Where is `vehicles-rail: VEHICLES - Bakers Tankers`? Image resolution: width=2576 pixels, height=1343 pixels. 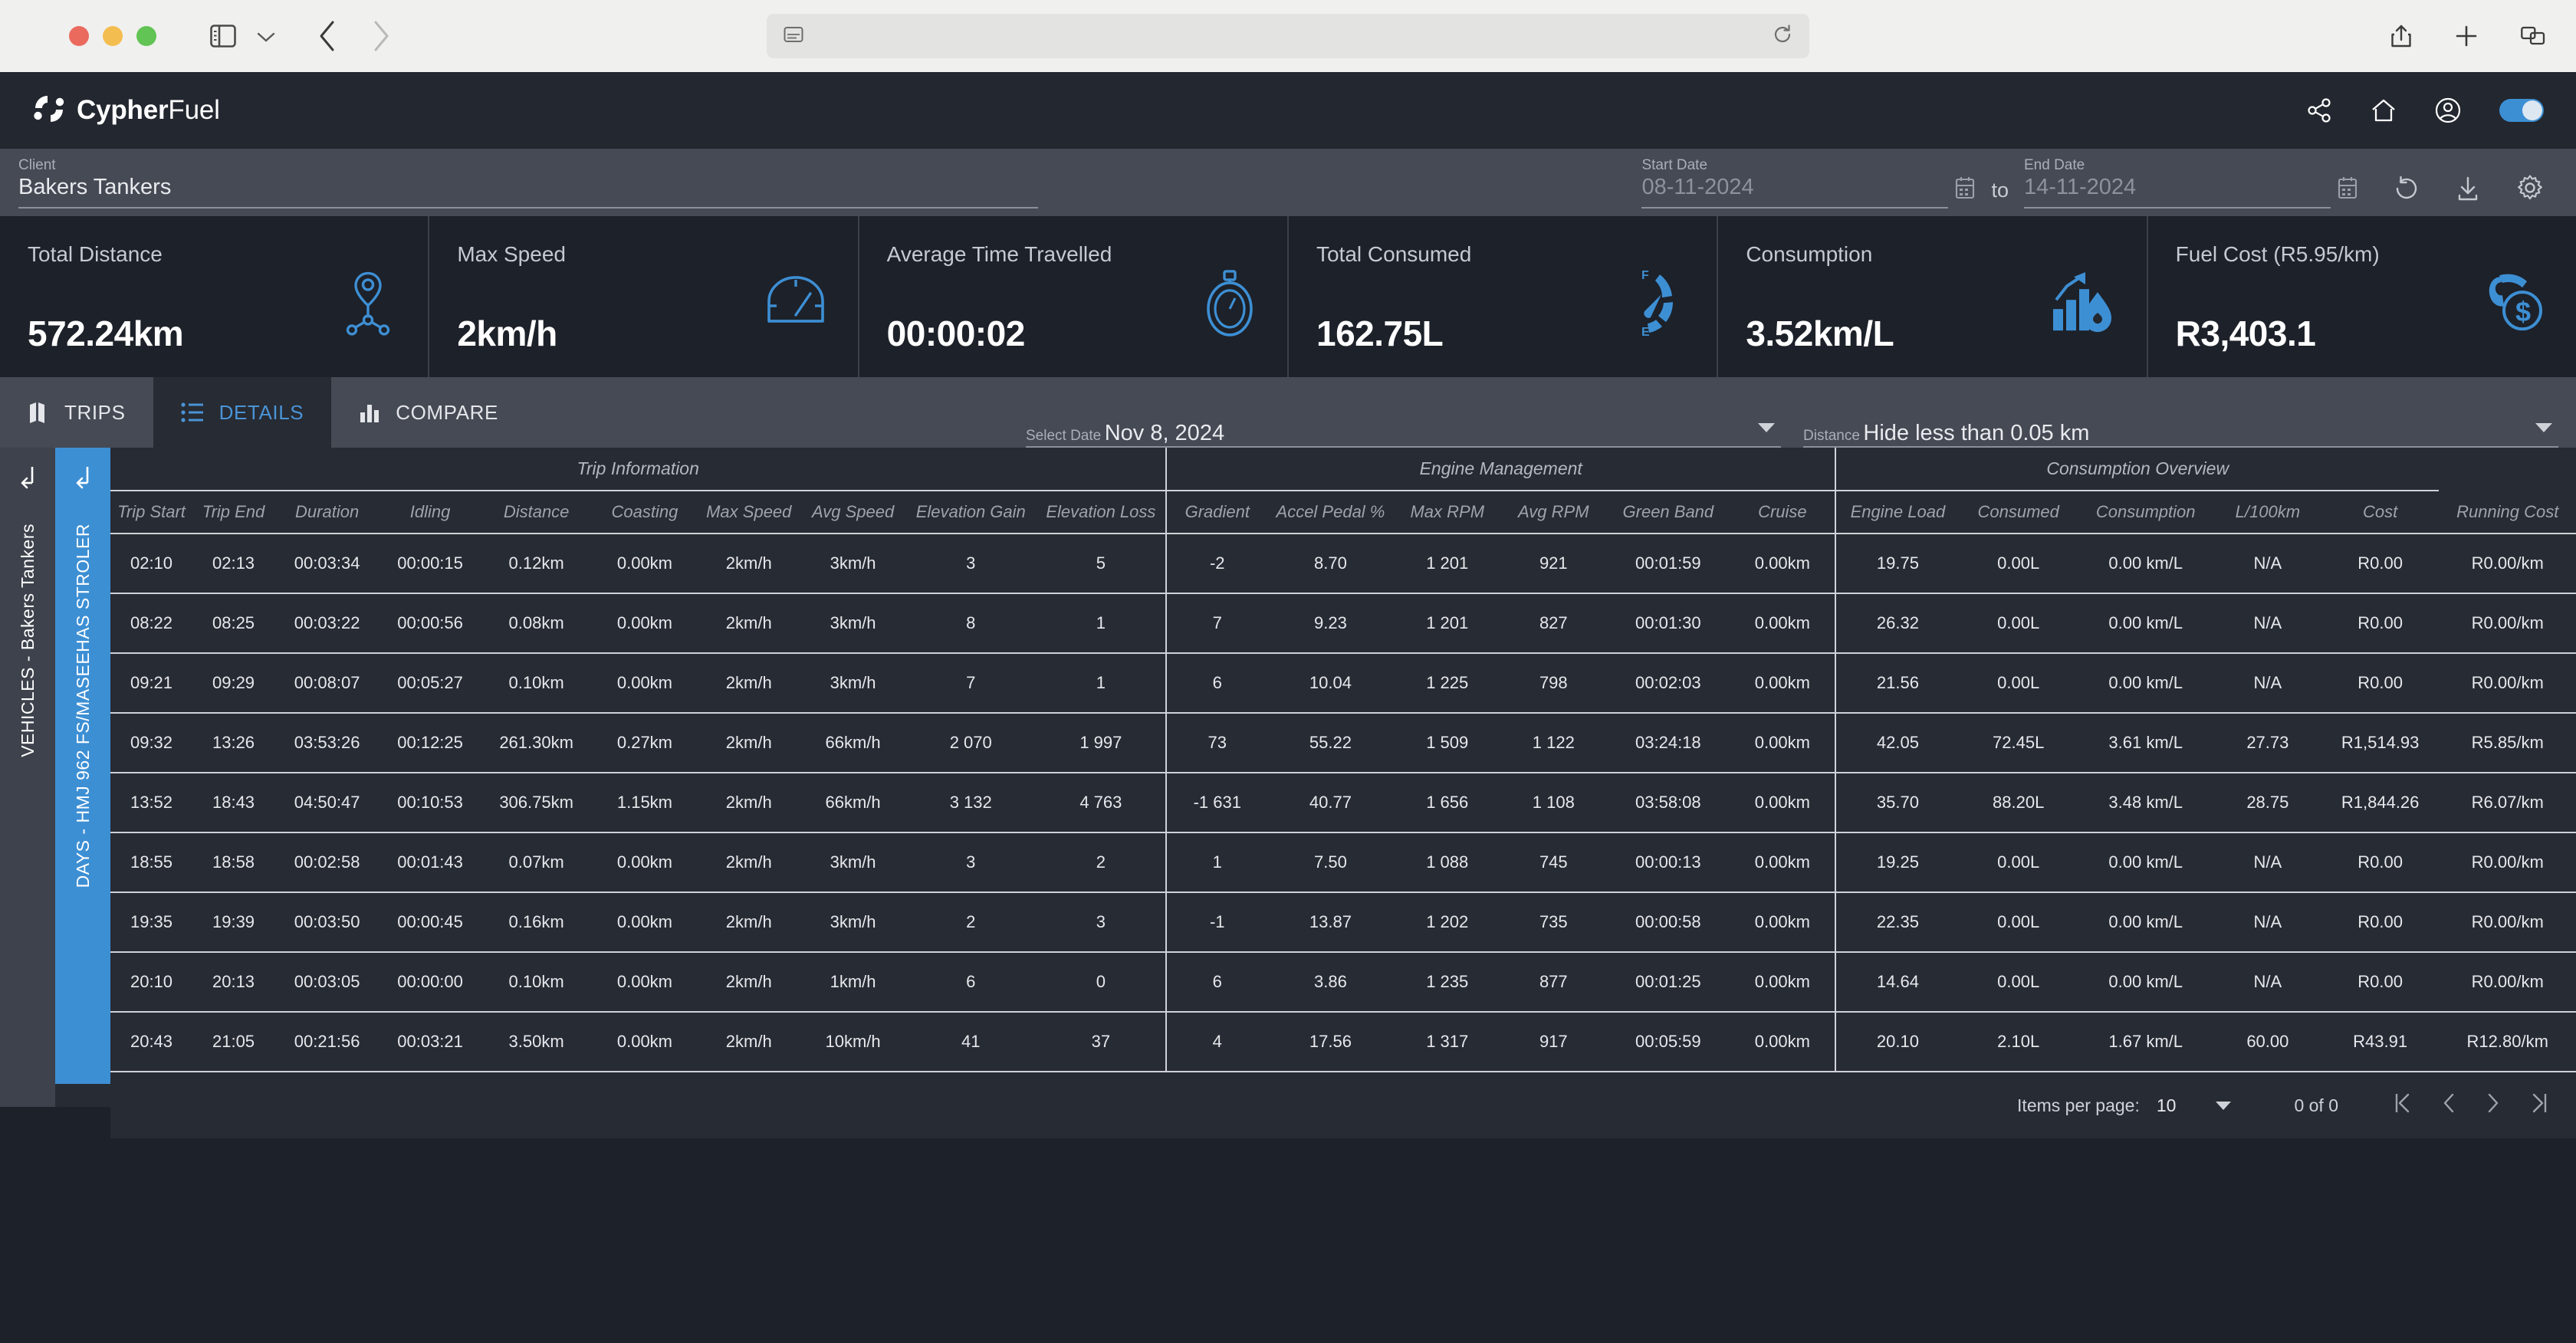
vehicles-rail: VEHICLES - Bakers Tankers is located at coordinates (28, 778).